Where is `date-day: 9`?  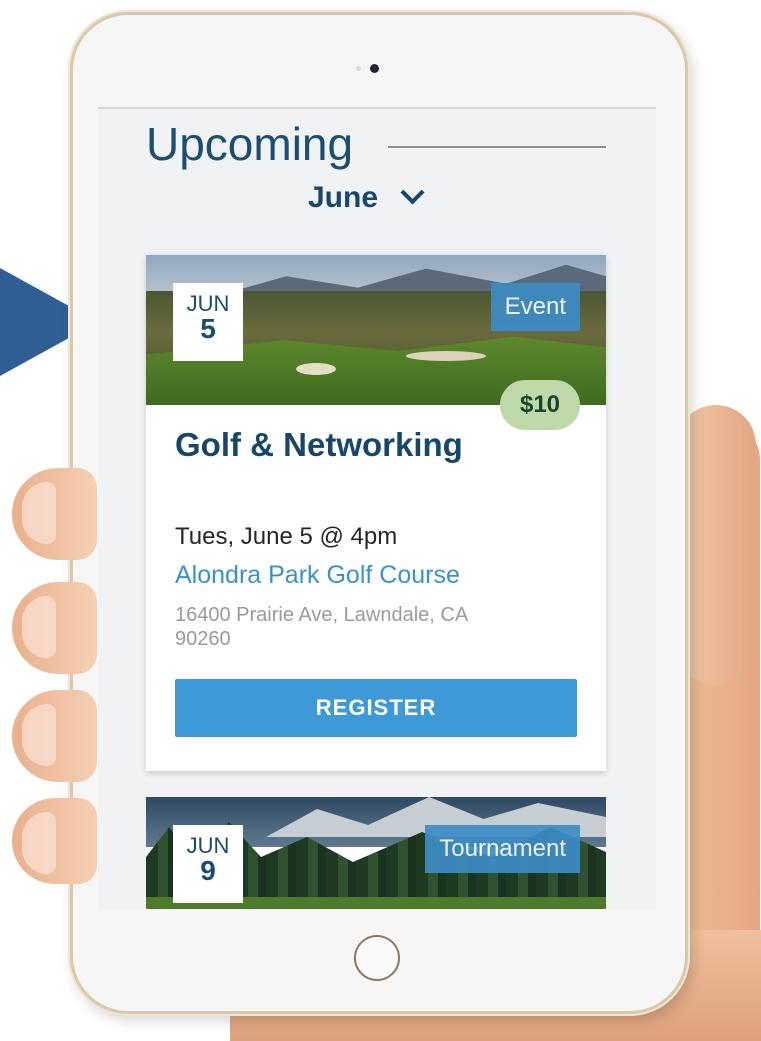 date-day: 9 is located at coordinates (208, 870).